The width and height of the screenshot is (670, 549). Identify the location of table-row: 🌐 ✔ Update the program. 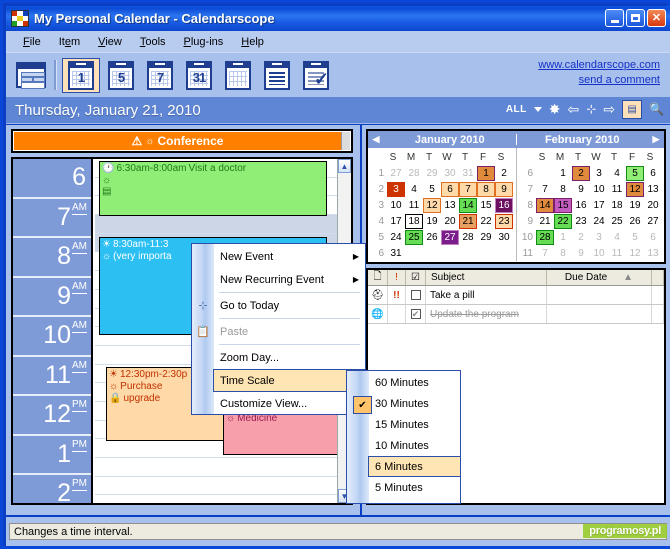
(516, 314).